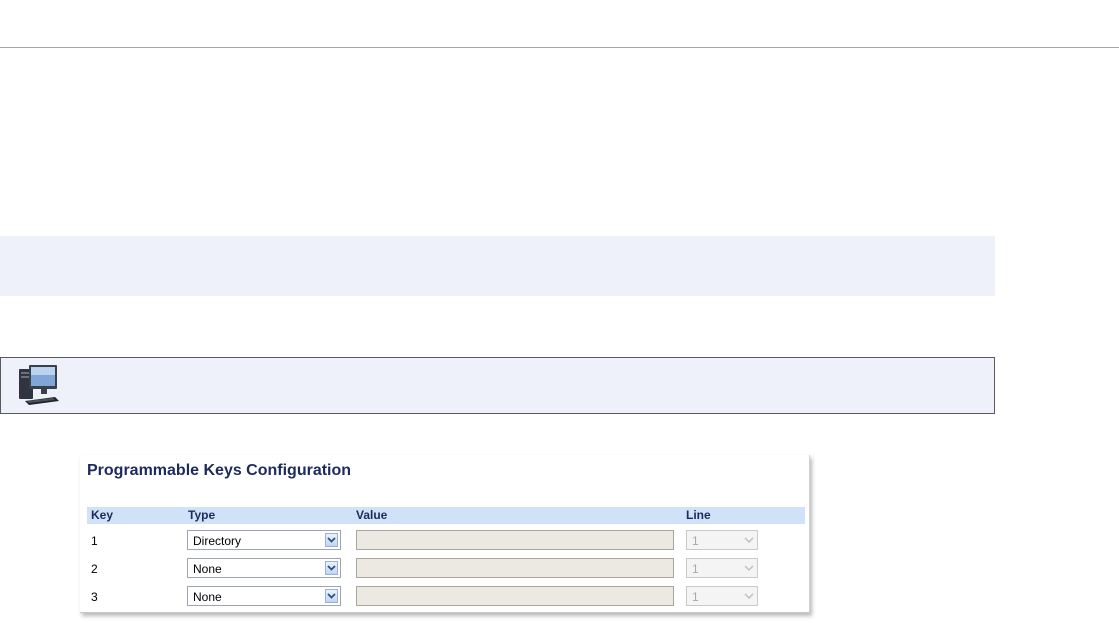 Image resolution: width=1119 pixels, height=623 pixels. Describe the element at coordinates (497, 385) in the screenshot. I see `note-box` at that location.